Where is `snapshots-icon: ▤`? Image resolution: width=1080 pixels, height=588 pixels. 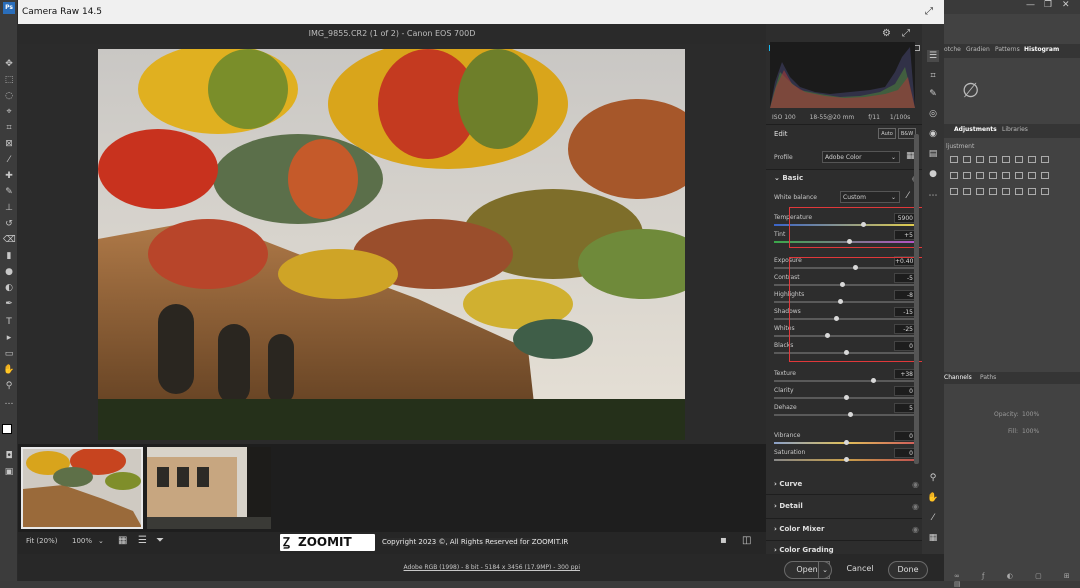
snapshots-icon: ▤ is located at coordinates (933, 154).